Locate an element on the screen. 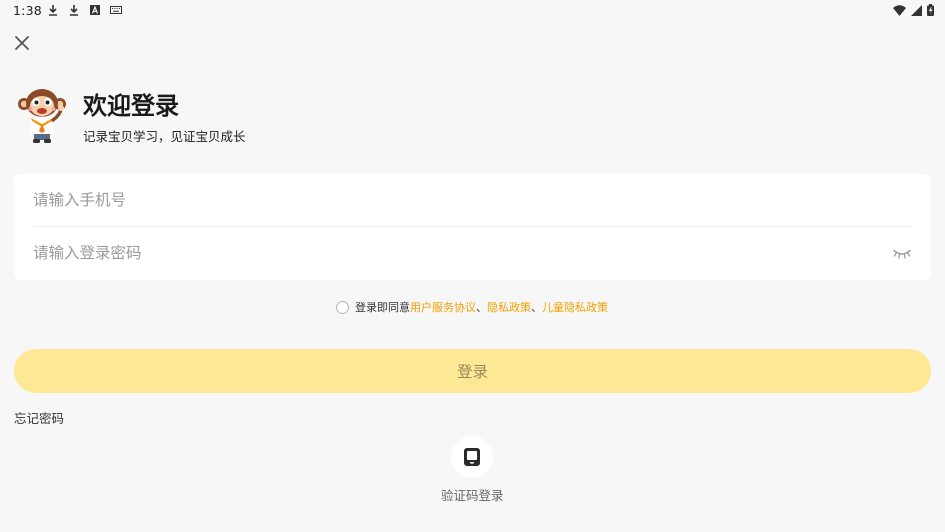  monkey-mascot-icon is located at coordinates (42, 116).